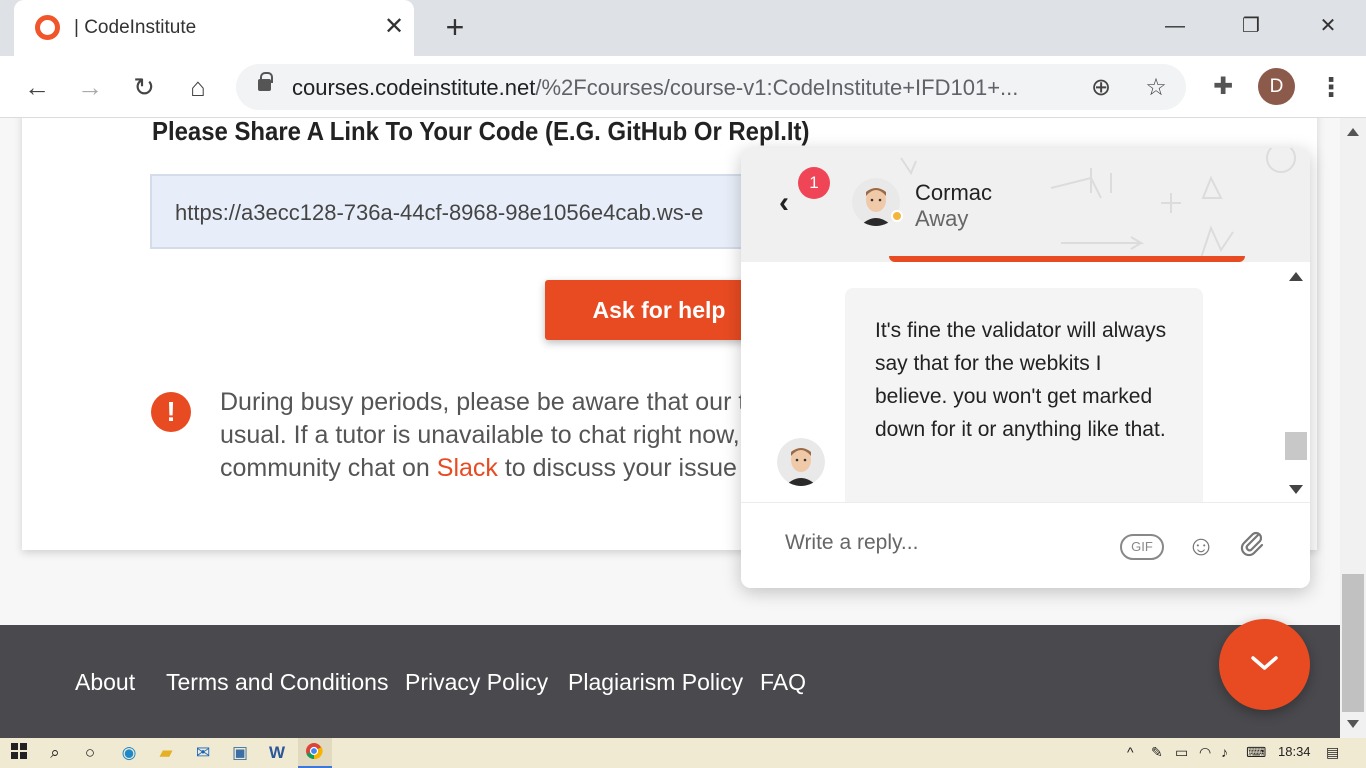 This screenshot has width=1366, height=768. Describe the element at coordinates (801, 462) in the screenshot. I see `message-agent-avatar` at that location.